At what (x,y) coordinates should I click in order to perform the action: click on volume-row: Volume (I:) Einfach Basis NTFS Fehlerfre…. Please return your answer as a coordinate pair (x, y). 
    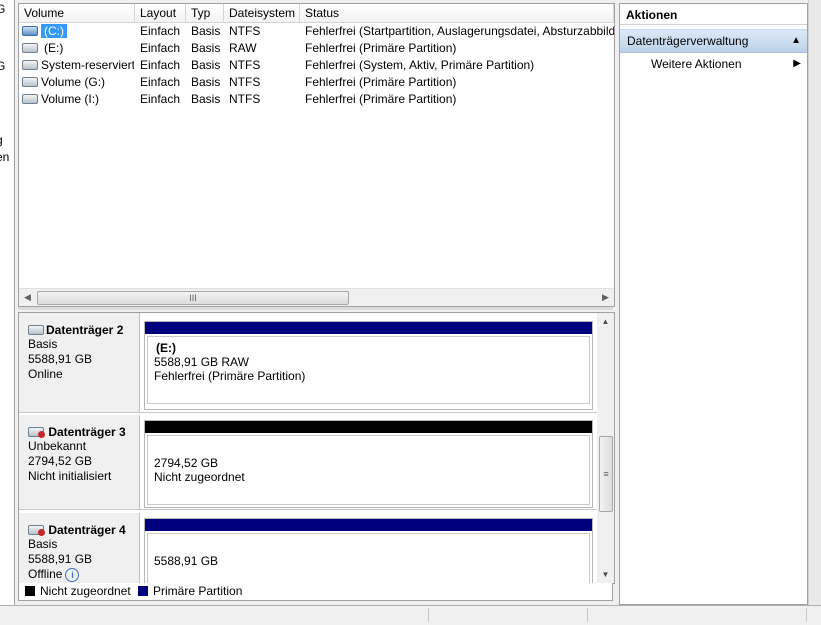
    Looking at the image, I should click on (316, 99).